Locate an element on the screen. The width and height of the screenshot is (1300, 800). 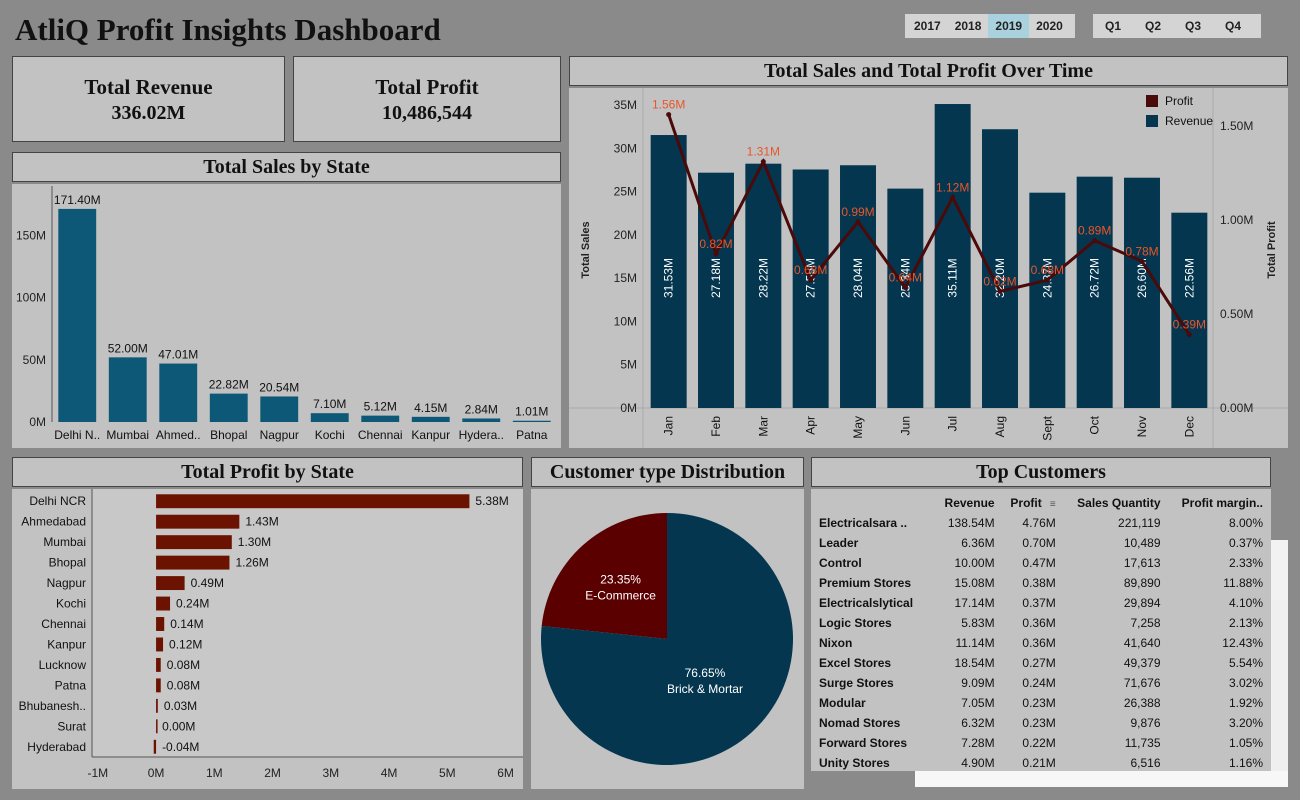
y-tick-label: 5M is located at coordinates (628, 365).